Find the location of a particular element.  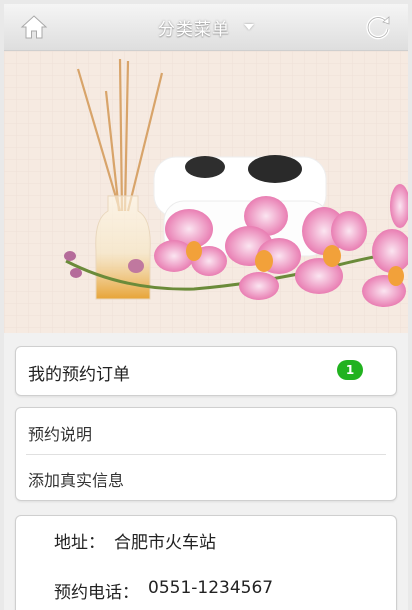

phone-label: 预约电话： is located at coordinates (96, 593).